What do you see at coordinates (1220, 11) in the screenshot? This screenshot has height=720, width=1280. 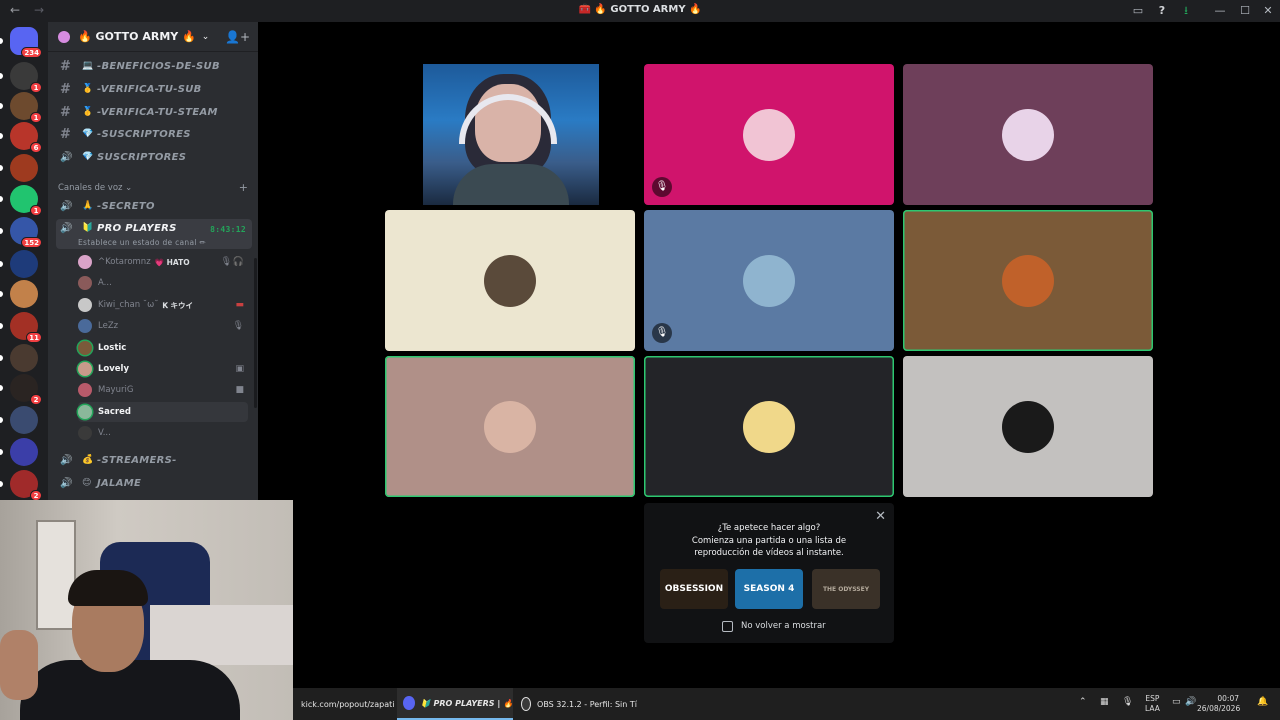 I see `minimize-icon: —` at bounding box center [1220, 11].